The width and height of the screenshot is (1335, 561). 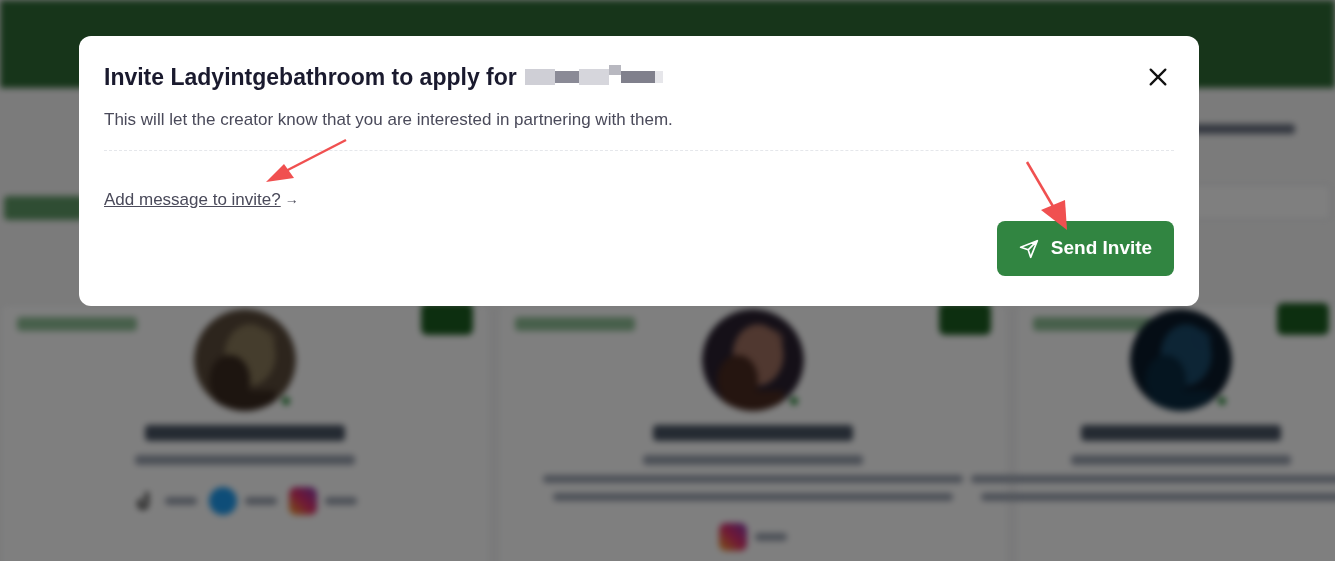 I want to click on close-icon, so click(x=1158, y=77).